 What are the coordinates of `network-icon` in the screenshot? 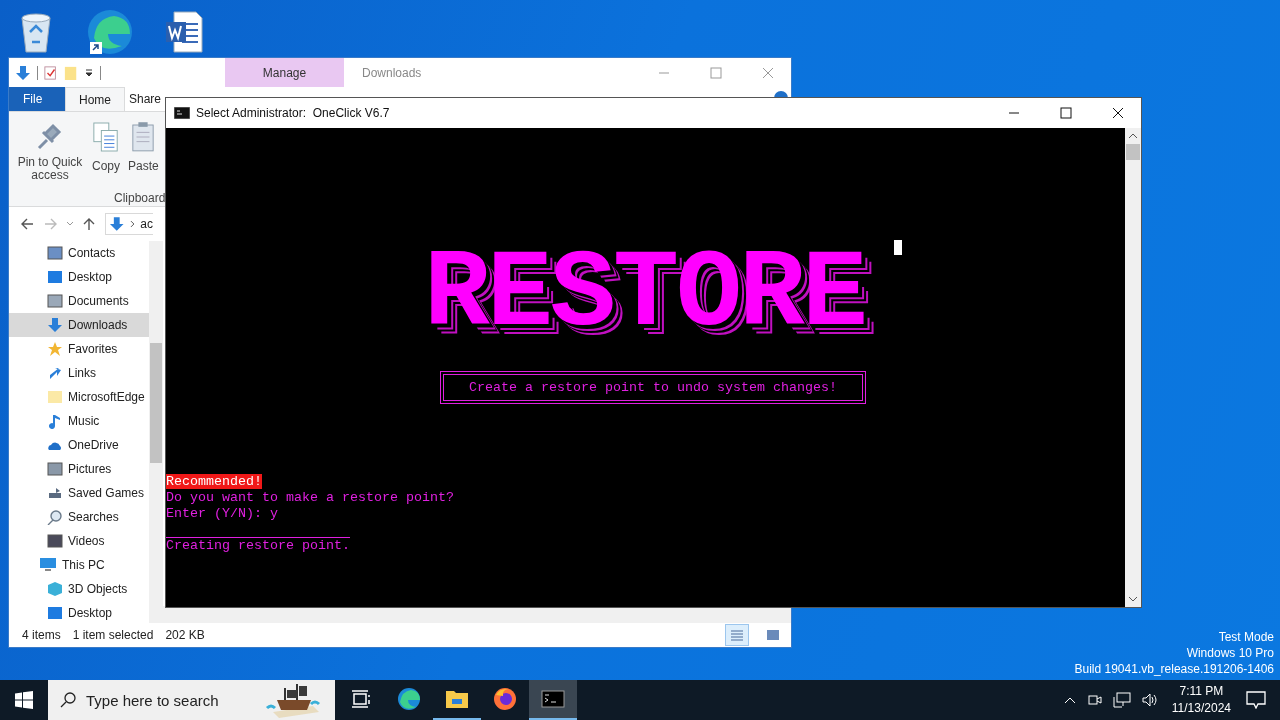 It's located at (1121, 700).